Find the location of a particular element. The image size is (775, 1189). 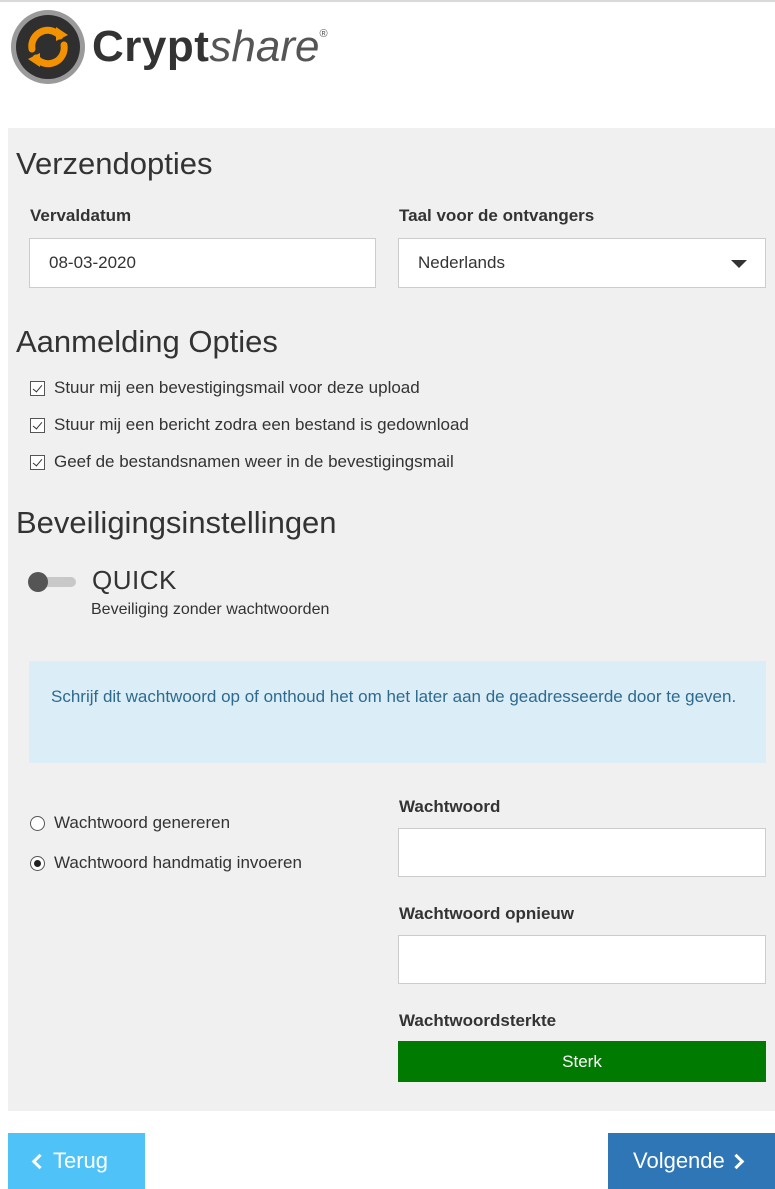

back-button: Terug is located at coordinates (76, 1161).